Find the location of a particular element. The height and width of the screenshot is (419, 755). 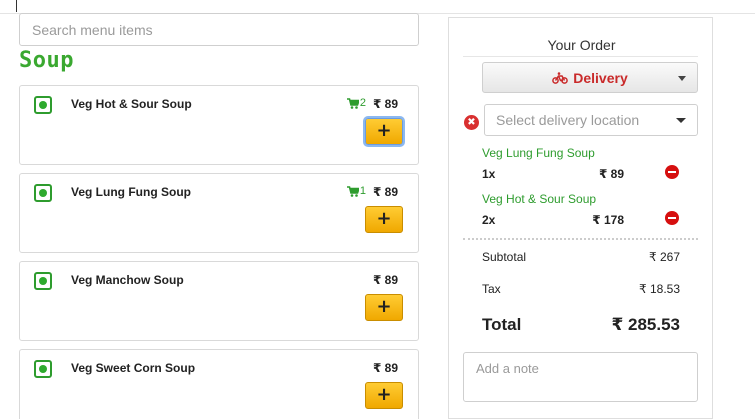

menu-item-card: Veg Hot & Sour Soup 2 ₹ 89 + is located at coordinates (219, 125).